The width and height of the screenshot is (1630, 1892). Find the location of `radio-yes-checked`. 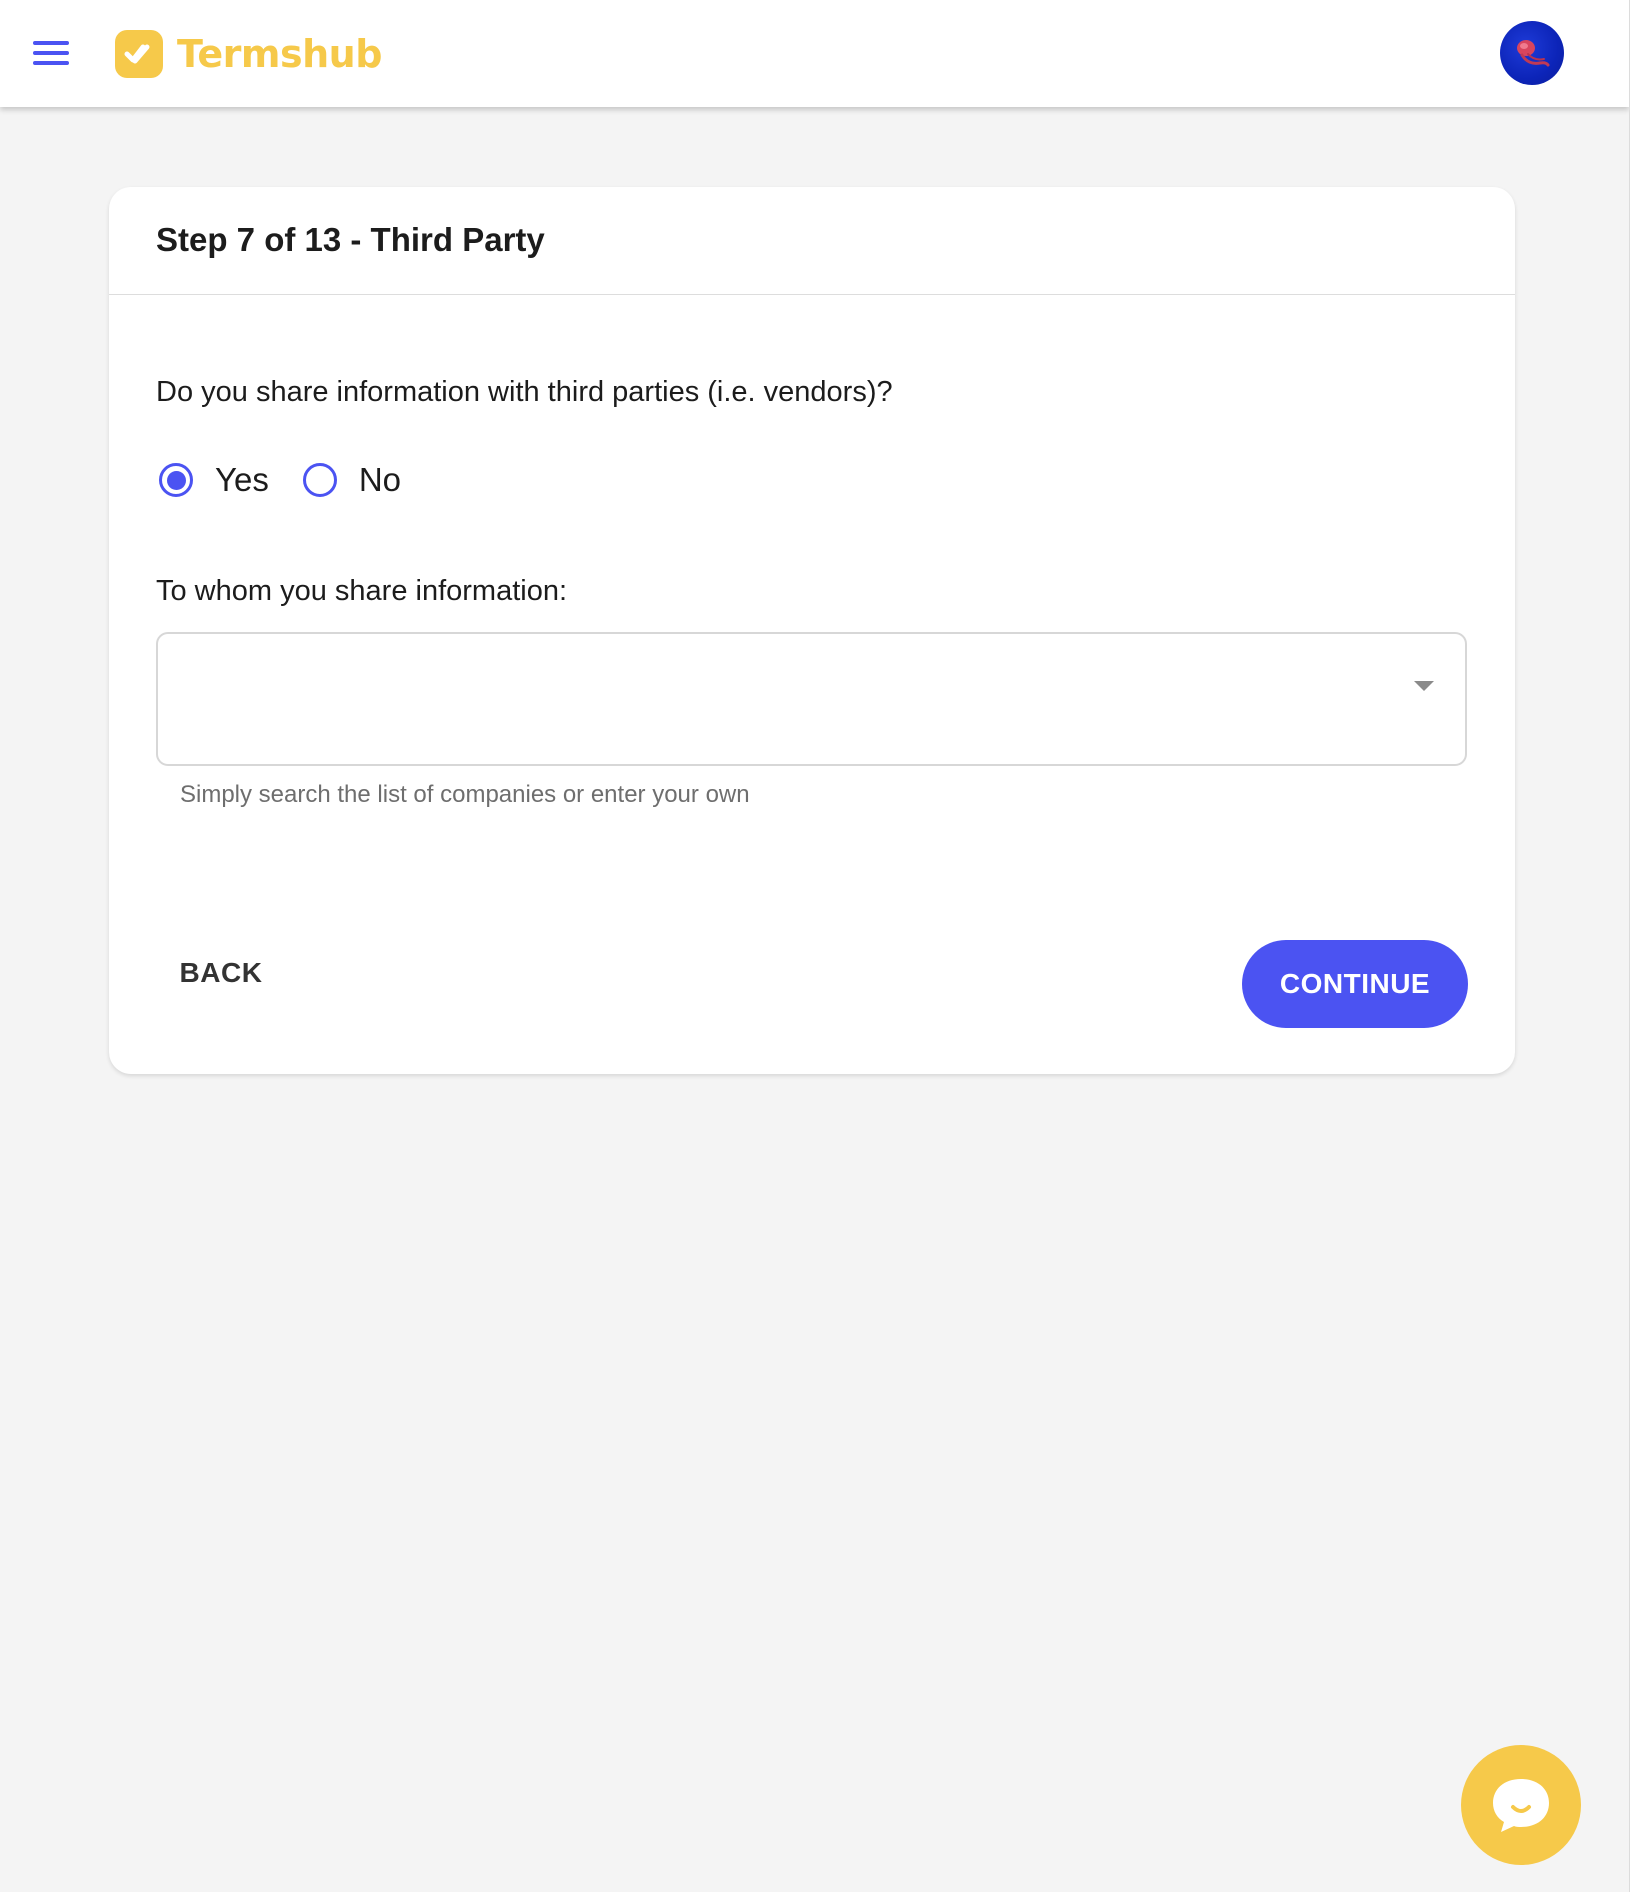

radio-yes-checked is located at coordinates (176, 480).